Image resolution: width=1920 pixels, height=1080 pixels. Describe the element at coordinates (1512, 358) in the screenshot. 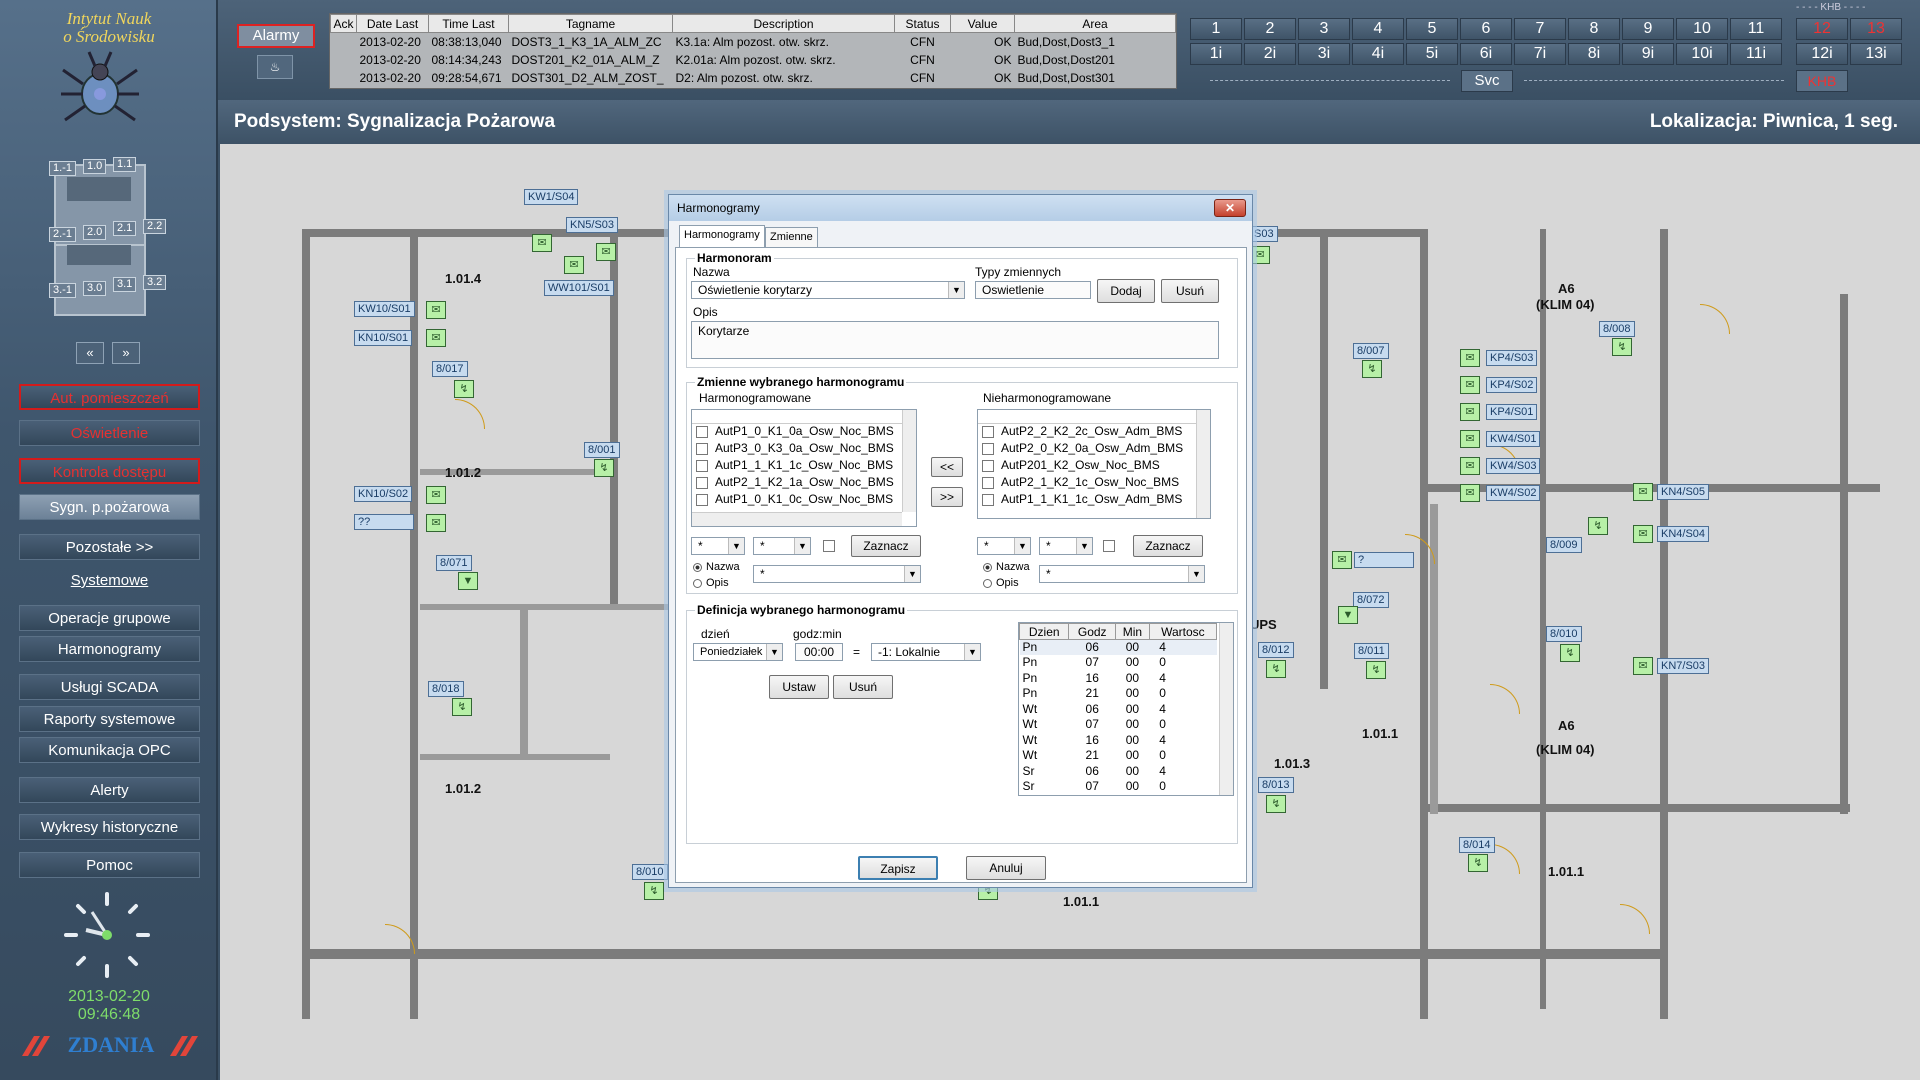

I see `device-tag: KP4/S03` at that location.